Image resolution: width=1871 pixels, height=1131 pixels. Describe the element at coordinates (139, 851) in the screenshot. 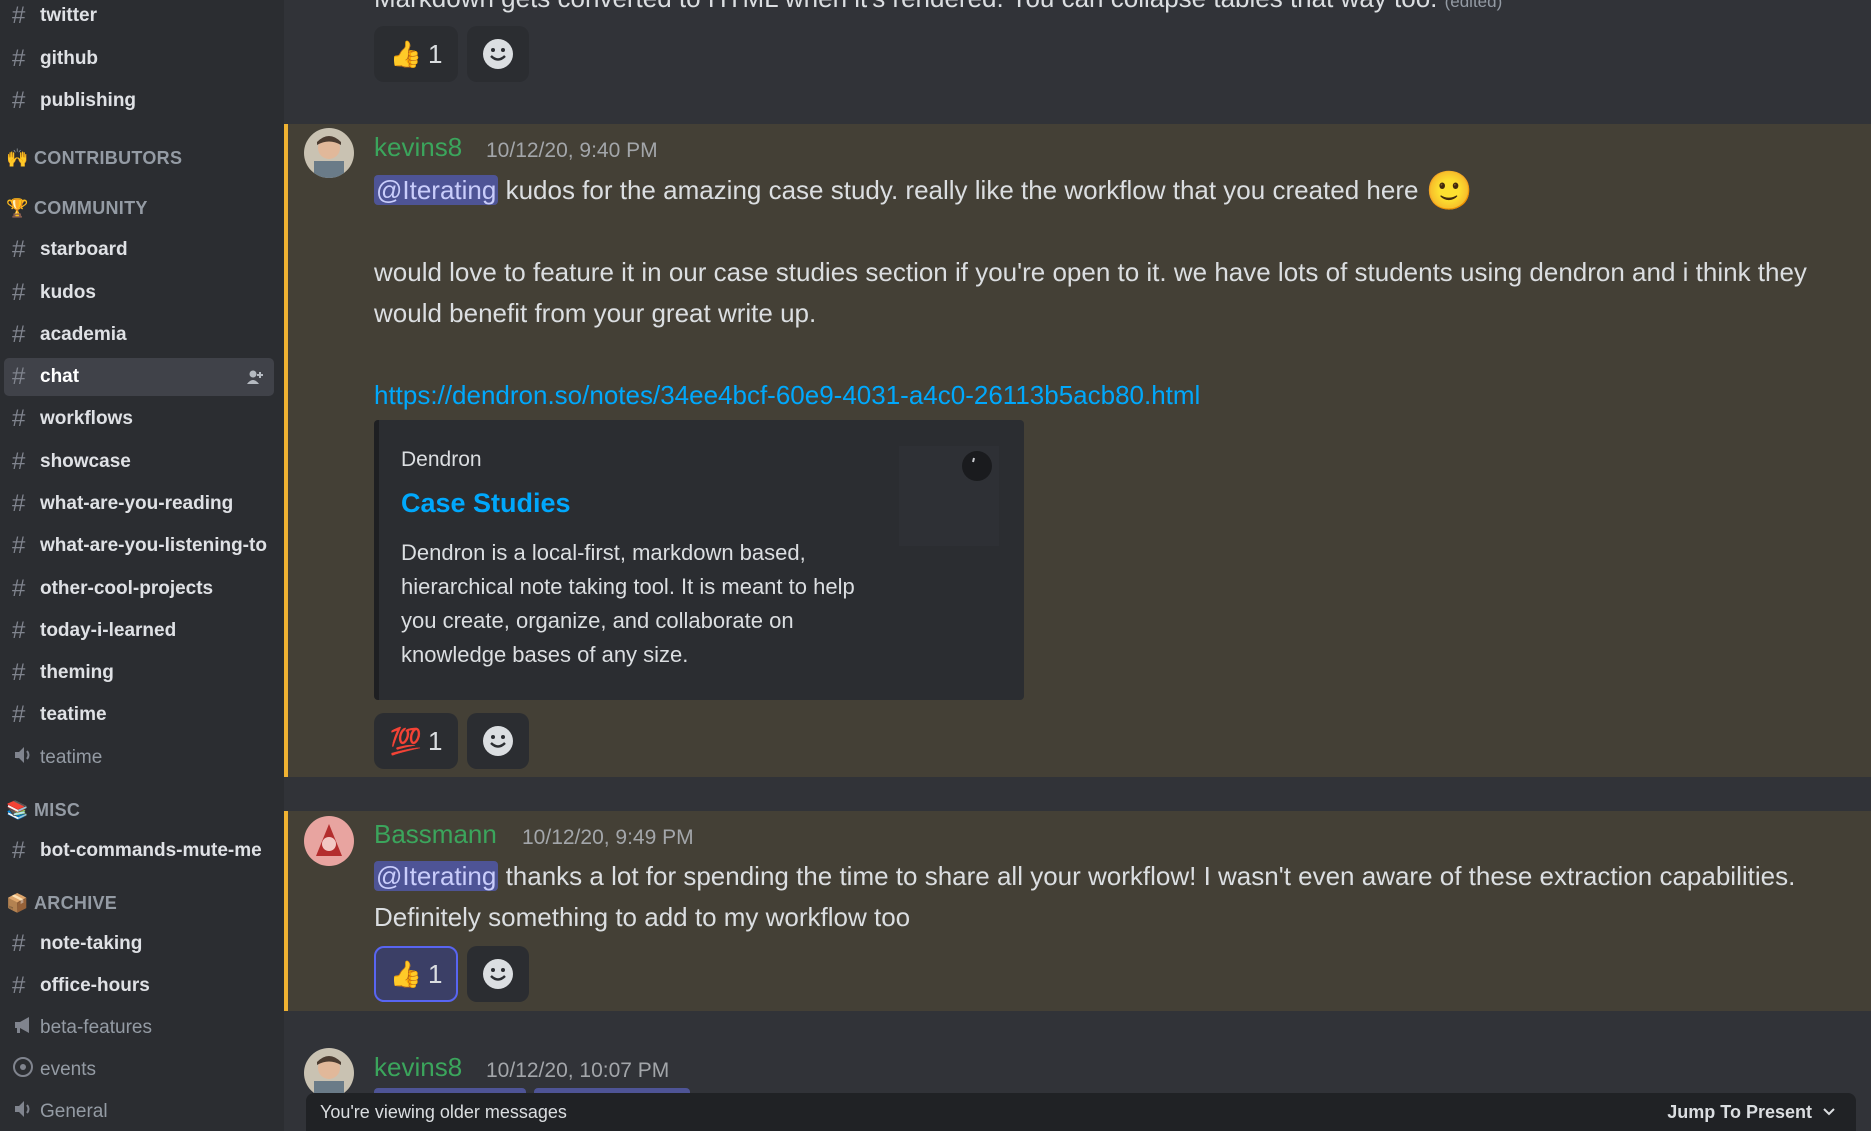

I see `sidebar-item-bot-commands-mute-me: # bot-commands-mute-me` at that location.